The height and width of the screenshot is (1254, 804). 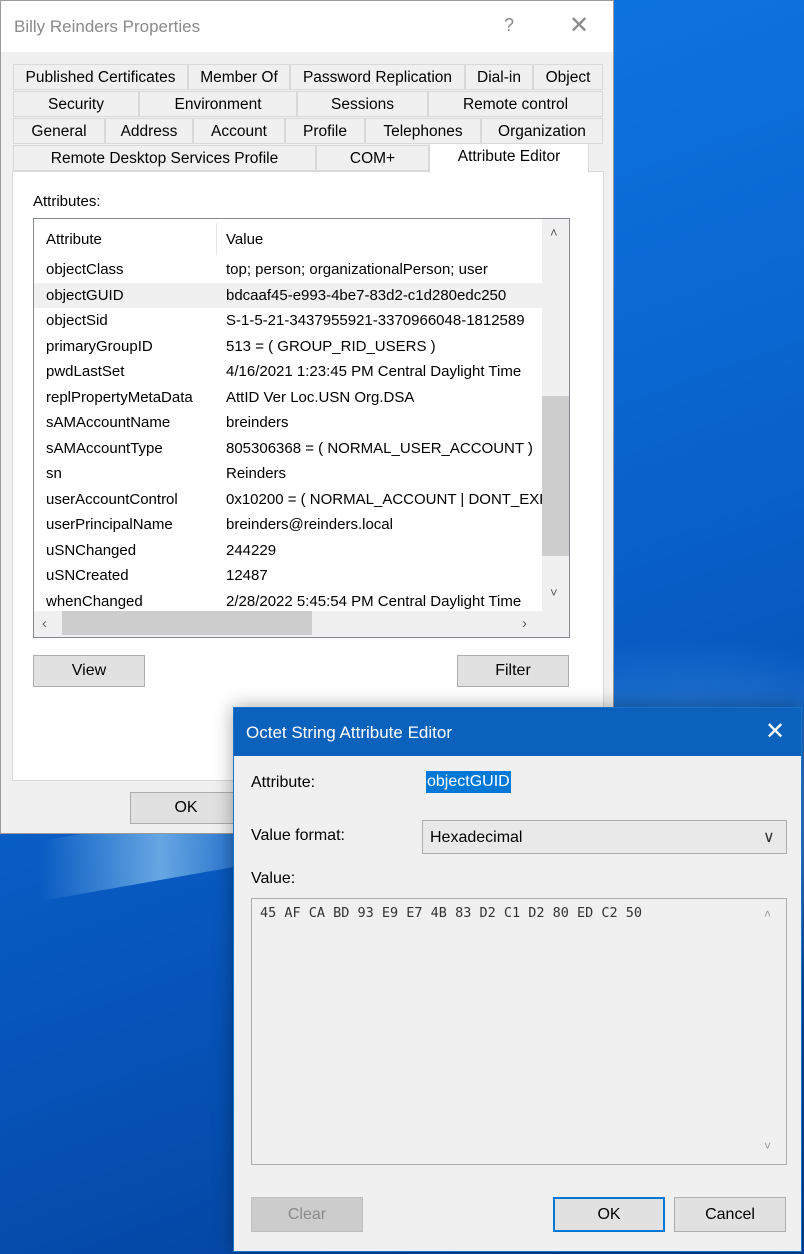 I want to click on window-ok-button: OK, so click(x=186, y=808).